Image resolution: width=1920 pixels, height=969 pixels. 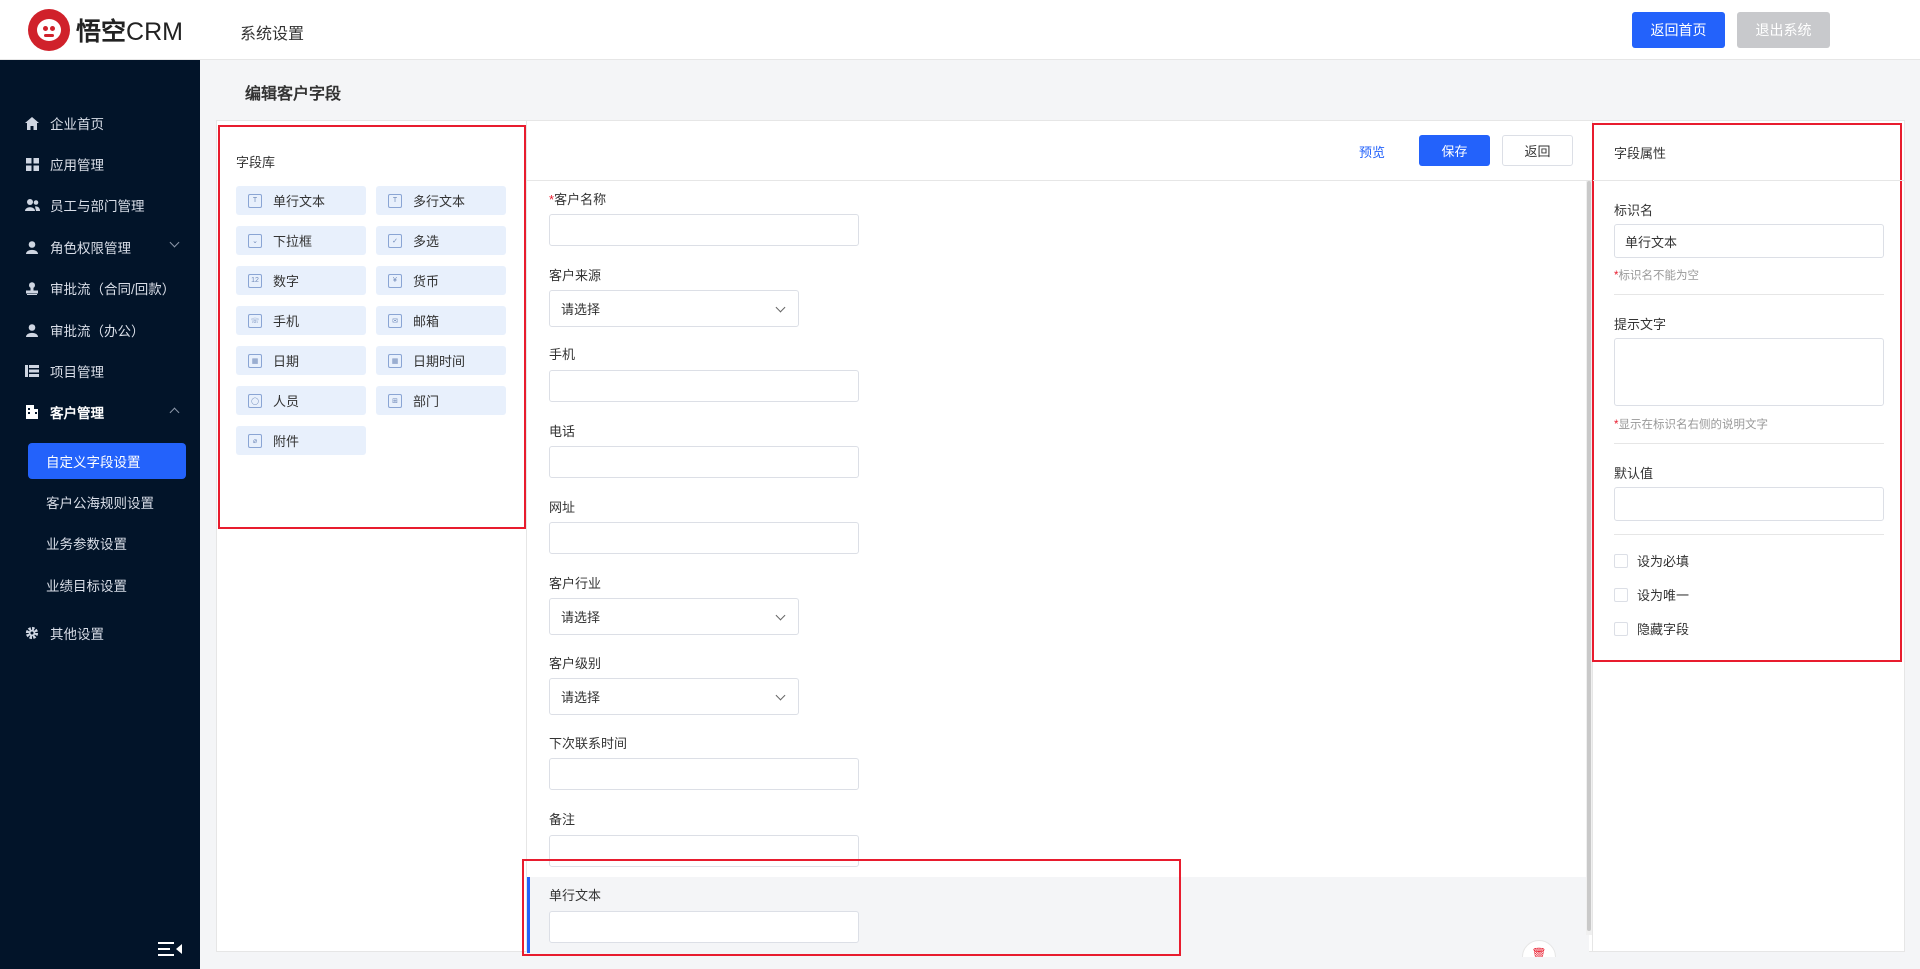 I want to click on sidebar-item-label: 角色权限管理, so click(x=90, y=248).